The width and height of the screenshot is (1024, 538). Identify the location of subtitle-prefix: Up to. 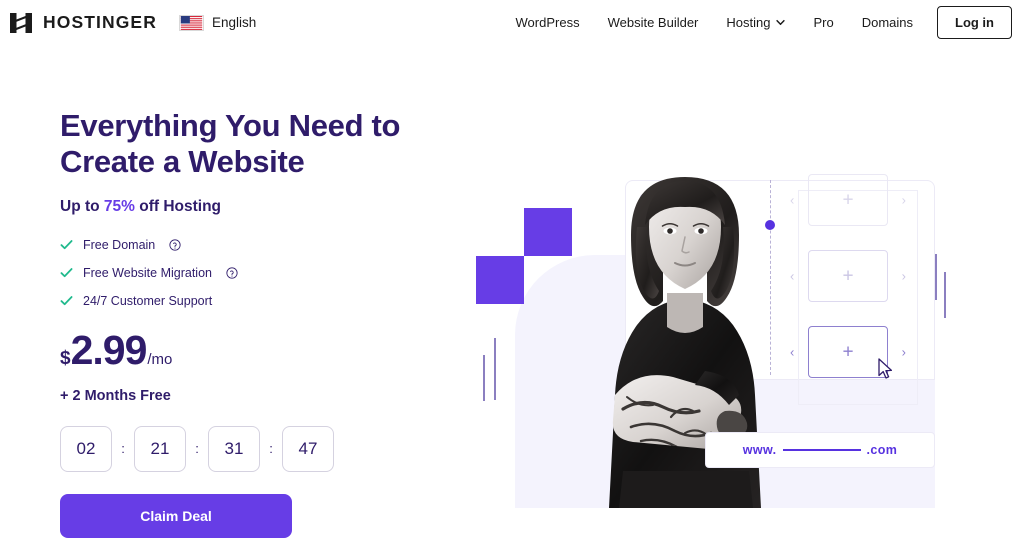
(82, 206).